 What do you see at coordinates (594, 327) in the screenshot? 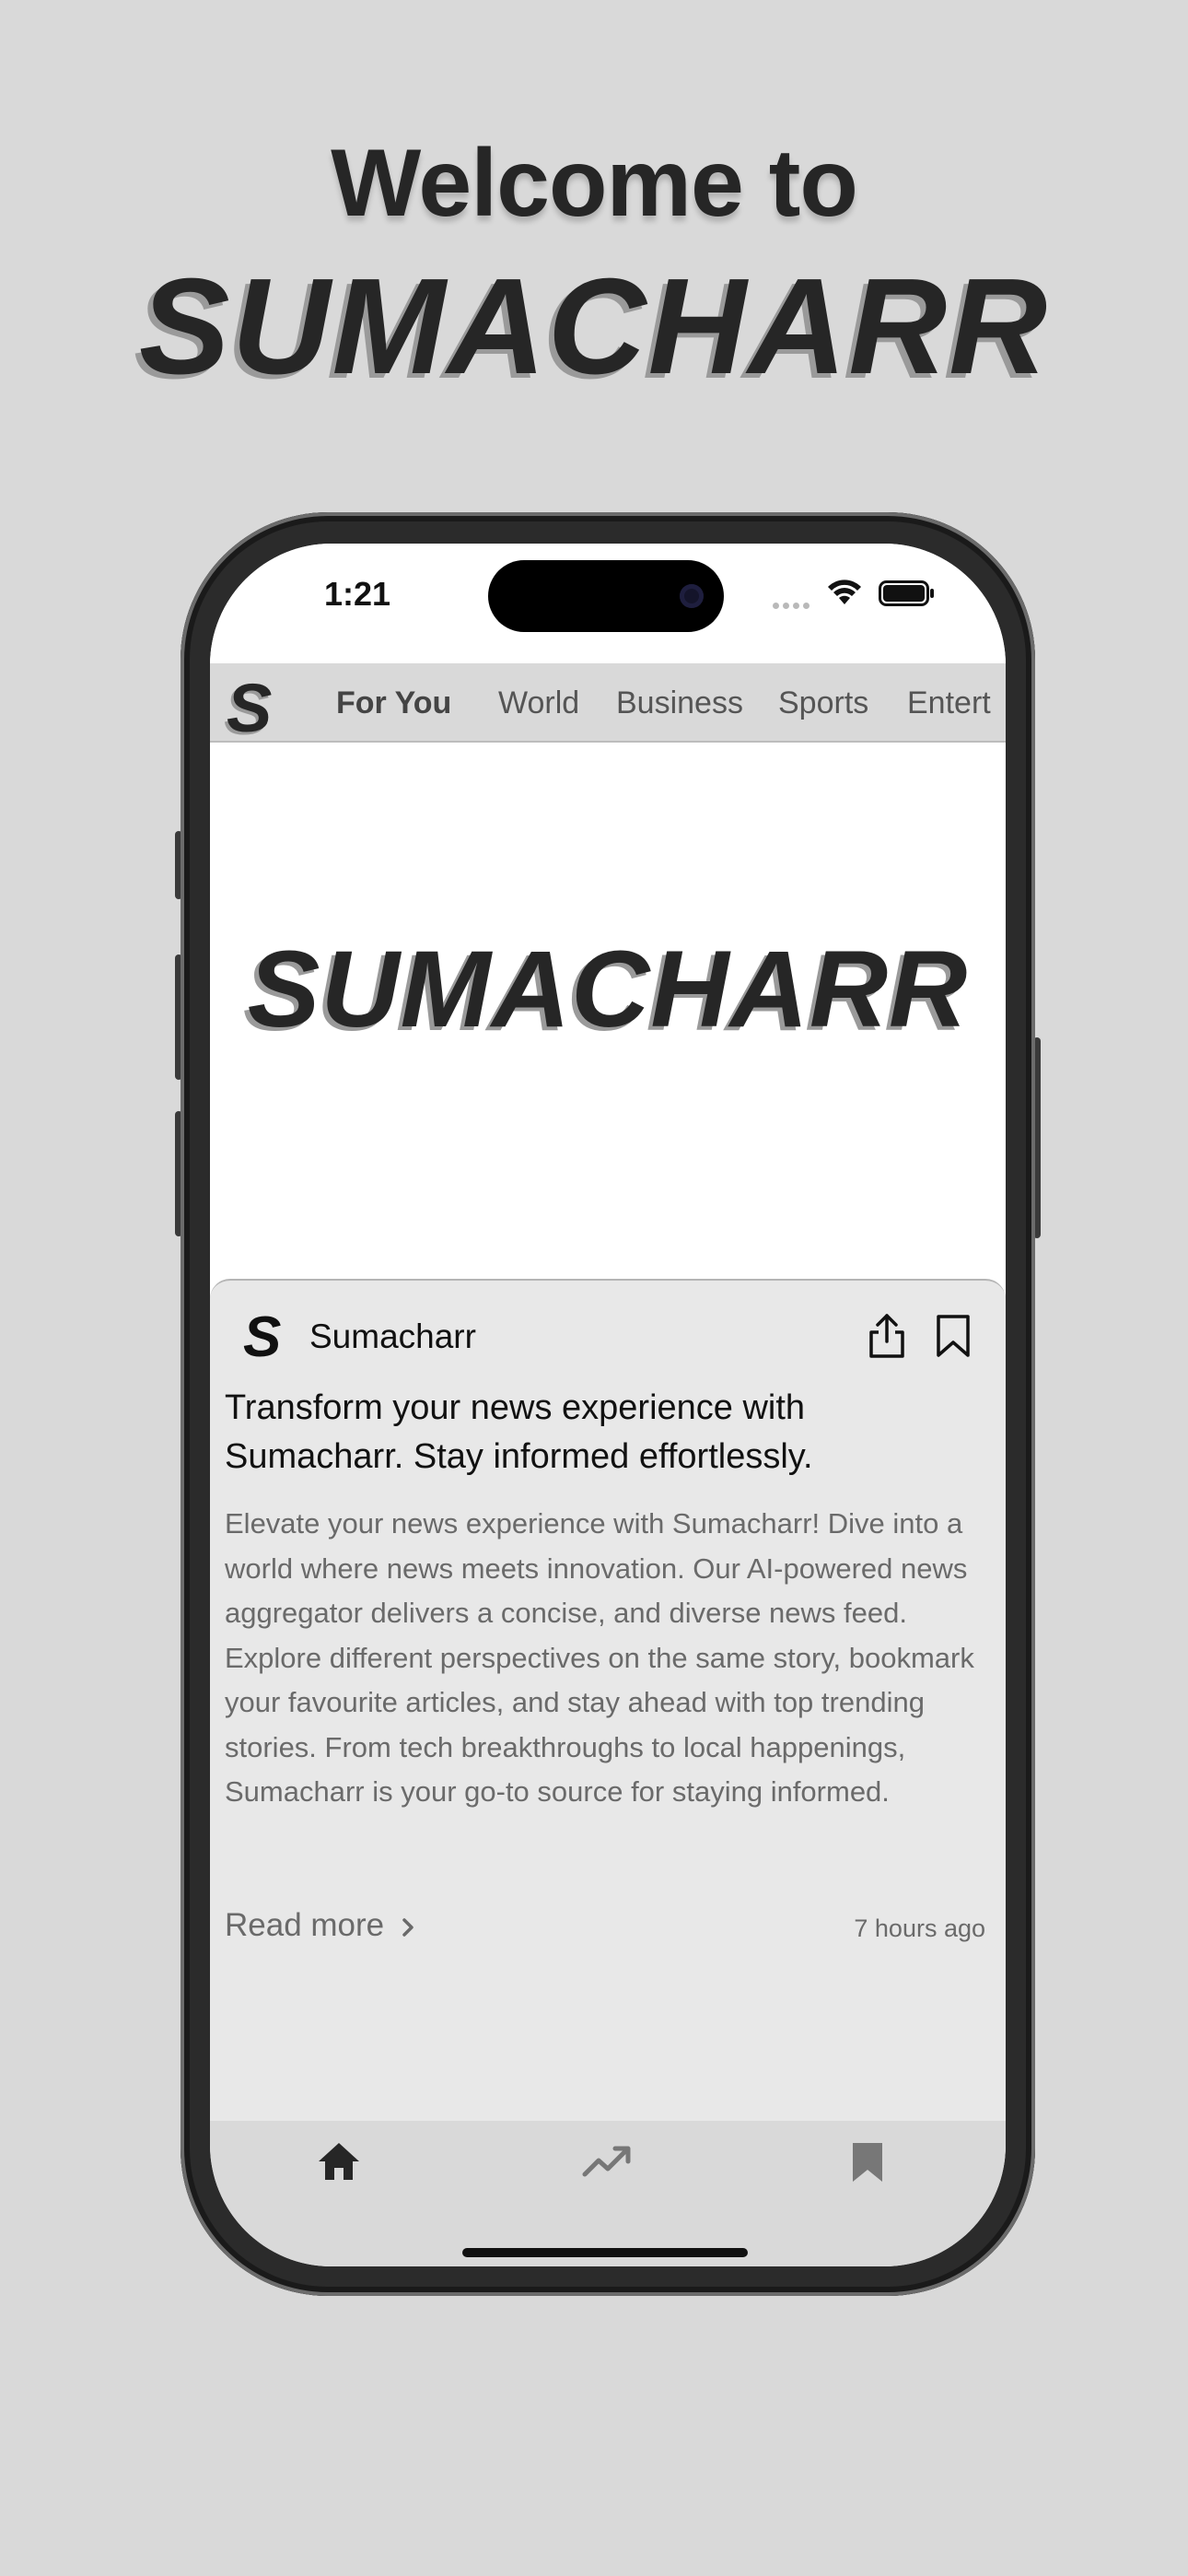
I see `brand-heading: SUMACHARR` at bounding box center [594, 327].